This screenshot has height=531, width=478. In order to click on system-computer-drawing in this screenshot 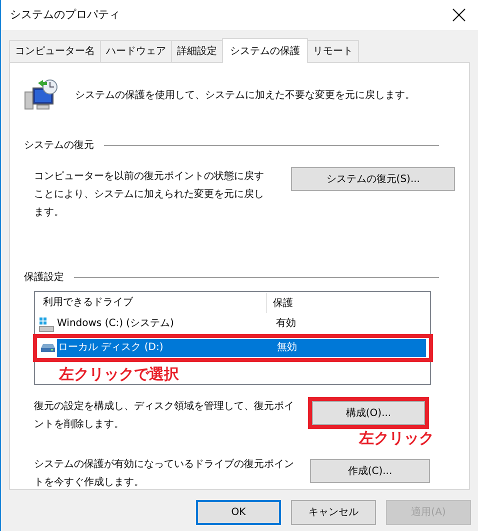, I will do `click(41, 95)`.